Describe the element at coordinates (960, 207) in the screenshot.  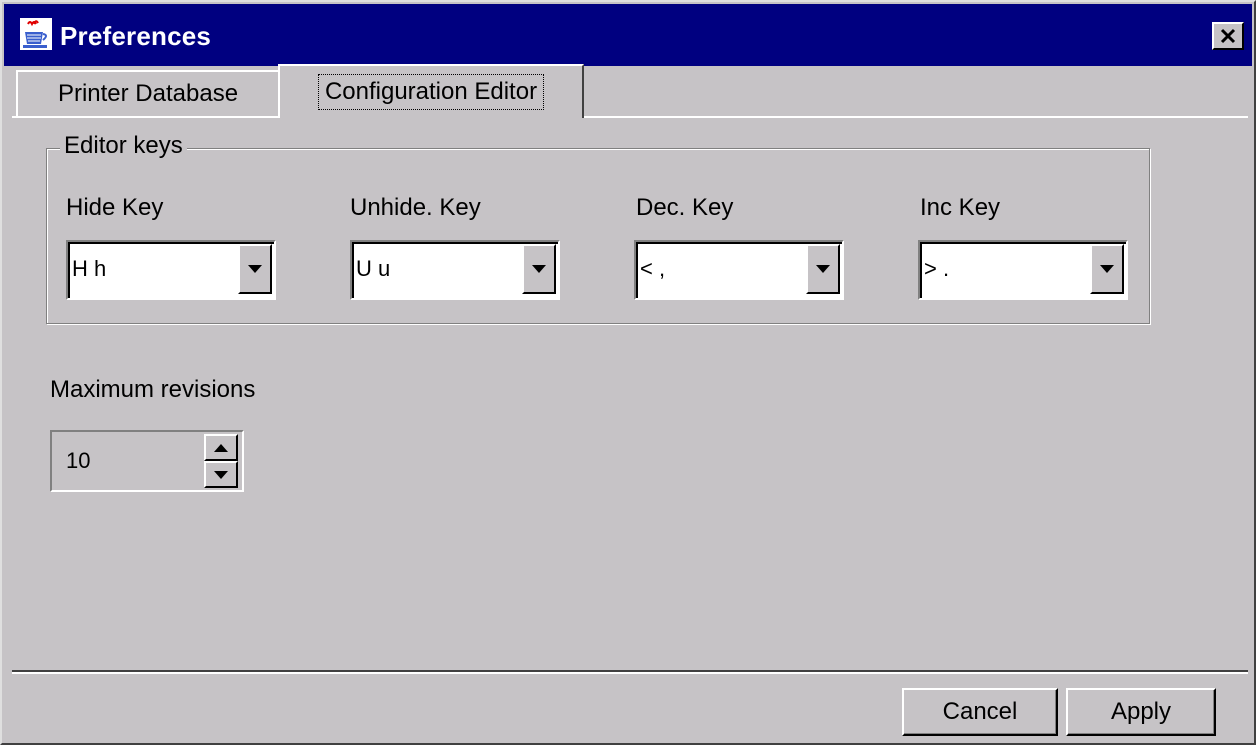
I see `inc-key-label: Inc Key` at that location.